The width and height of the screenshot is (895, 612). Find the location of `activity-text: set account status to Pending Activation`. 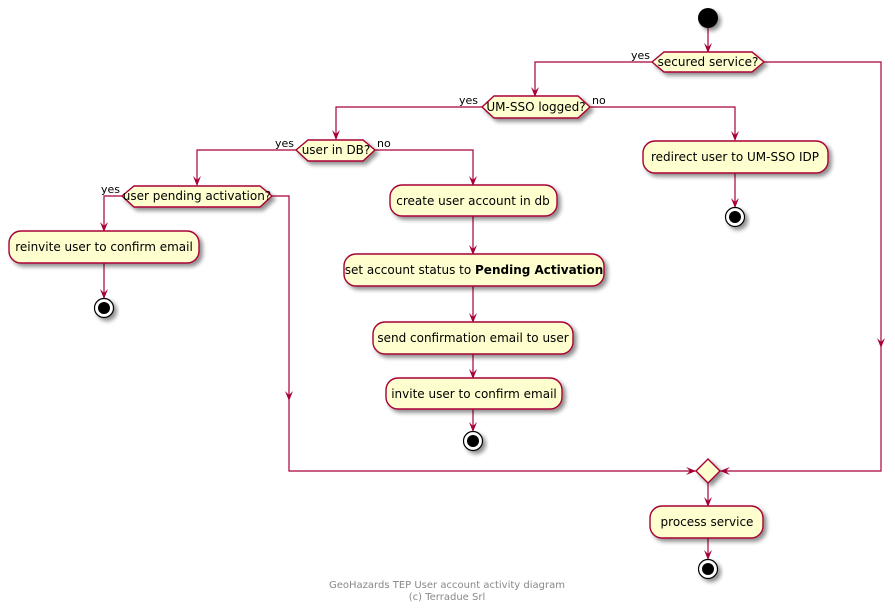

activity-text: set account status to Pending Activation is located at coordinates (474, 270).